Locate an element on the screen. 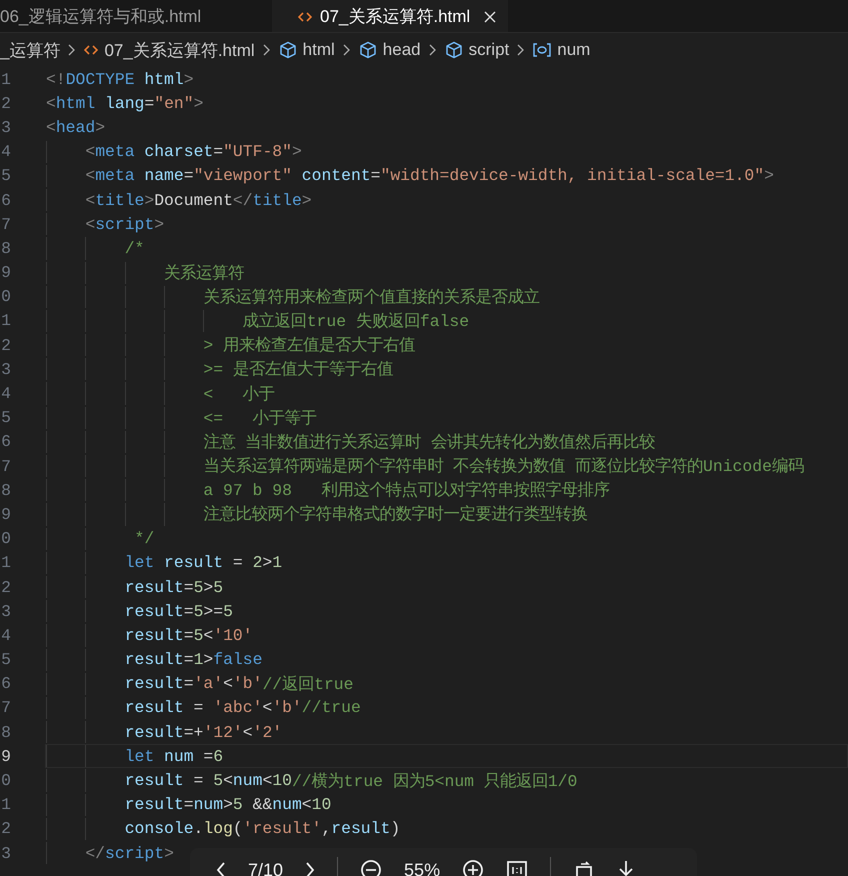 The width and height of the screenshot is (848, 876). code-line: result=1>false is located at coordinates (446, 660).